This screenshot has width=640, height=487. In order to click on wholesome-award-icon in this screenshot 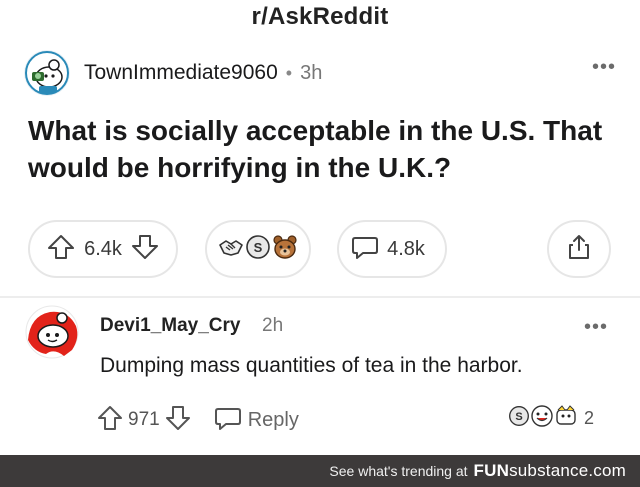, I will do `click(542, 418)`.